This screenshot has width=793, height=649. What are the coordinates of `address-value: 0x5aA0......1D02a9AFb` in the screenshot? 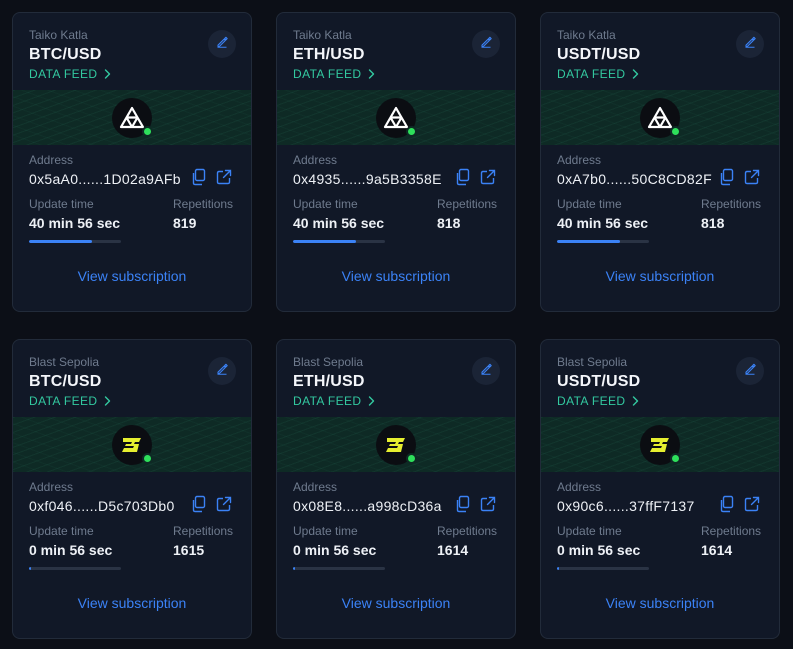 It's located at (105, 179).